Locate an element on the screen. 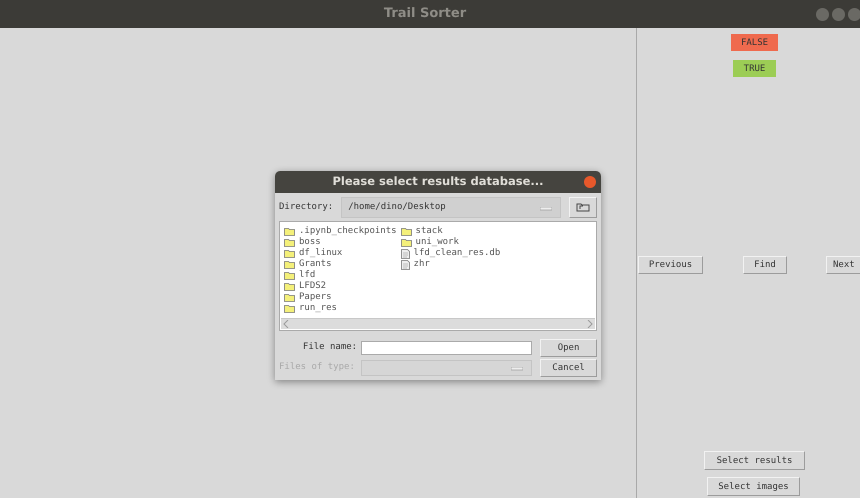 The height and width of the screenshot is (498, 860). file-name: lfd is located at coordinates (307, 275).